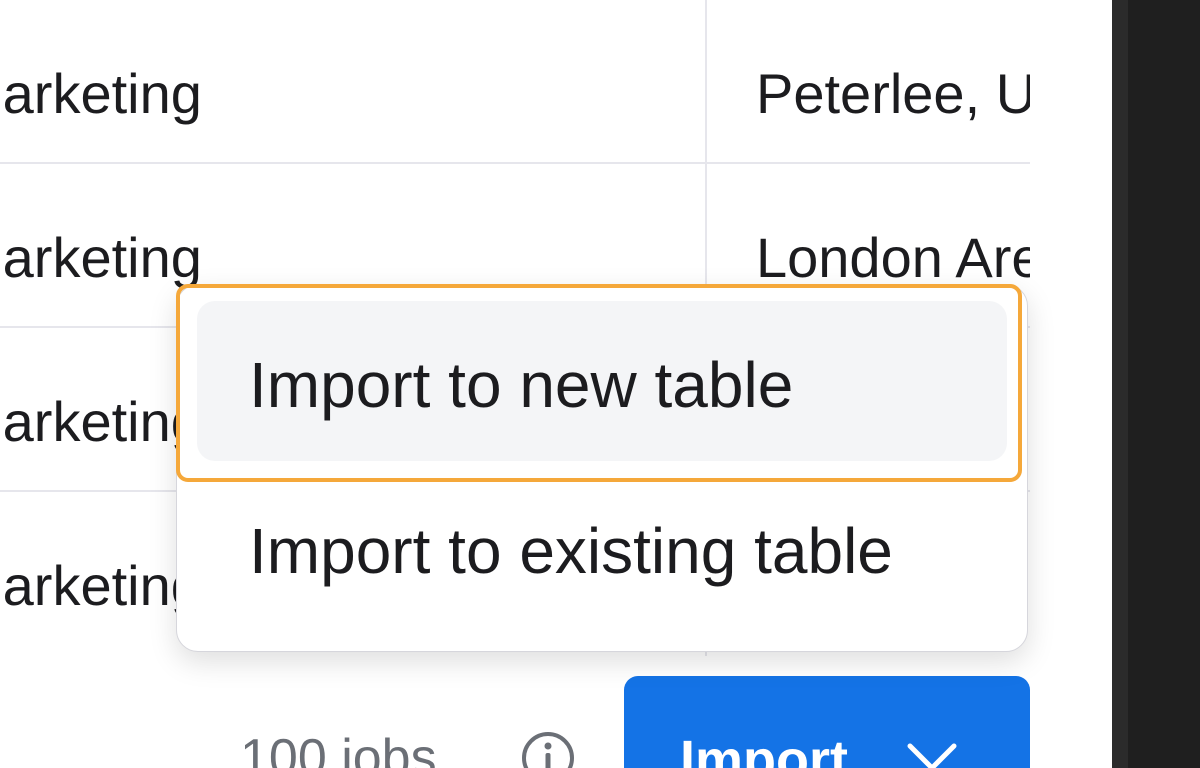  Describe the element at coordinates (827, 722) in the screenshot. I see `import-button: Import` at that location.